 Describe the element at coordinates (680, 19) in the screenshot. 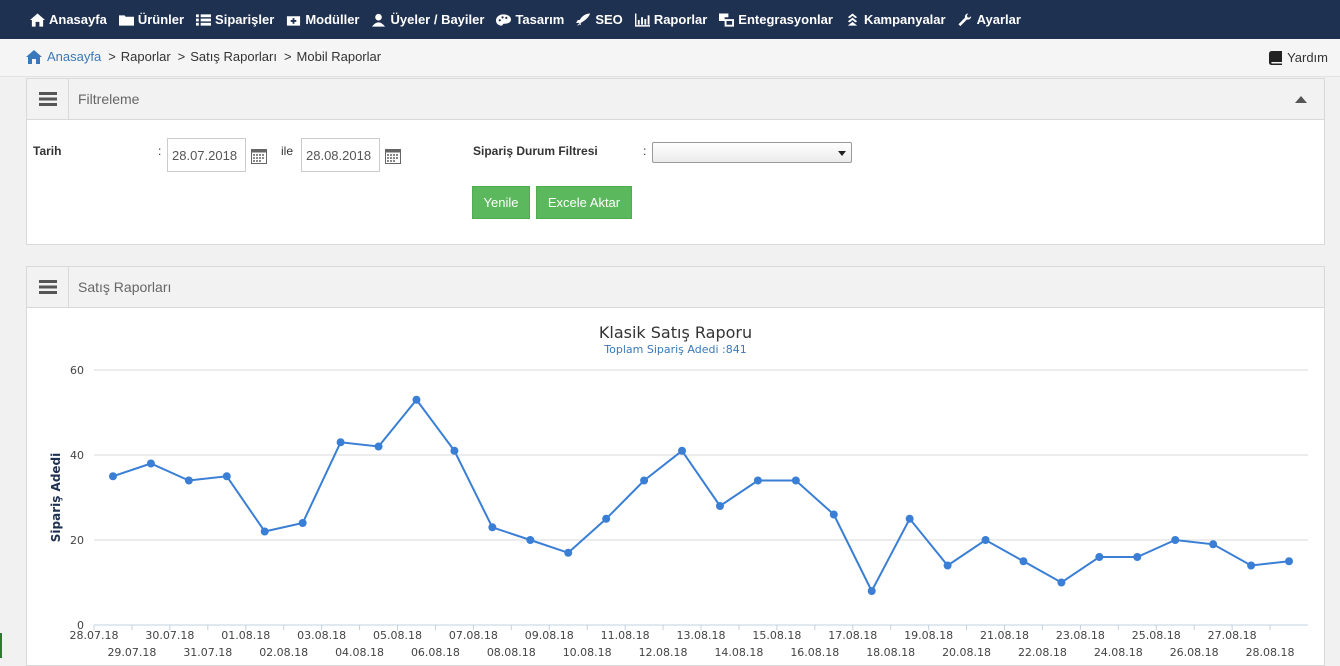

I see `nav-item-label: Raporlar` at that location.